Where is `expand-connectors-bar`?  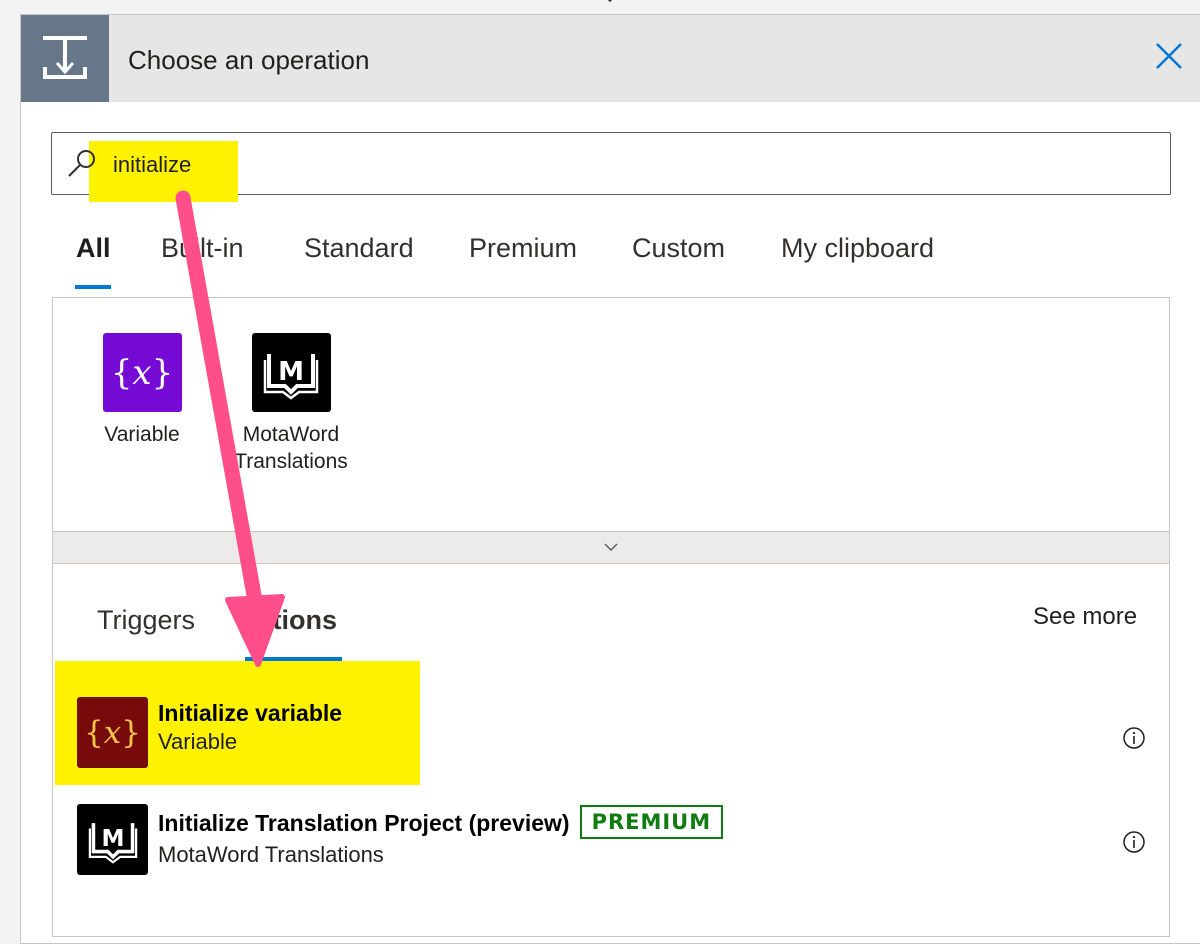 expand-connectors-bar is located at coordinates (611, 547).